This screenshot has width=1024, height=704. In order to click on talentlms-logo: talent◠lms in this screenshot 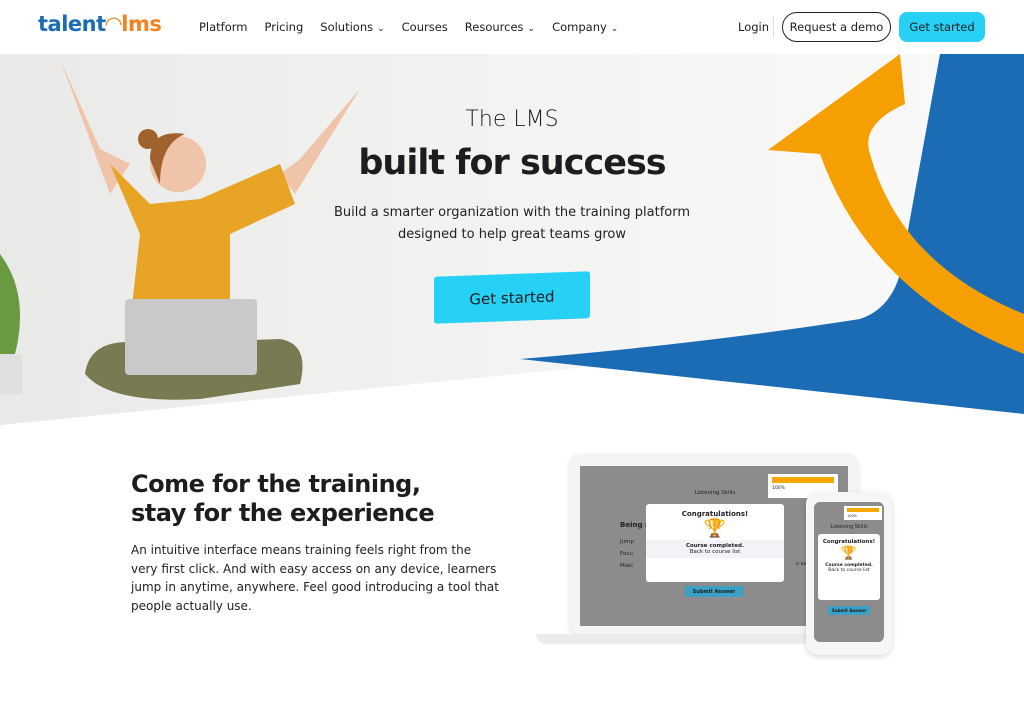, I will do `click(100, 24)`.